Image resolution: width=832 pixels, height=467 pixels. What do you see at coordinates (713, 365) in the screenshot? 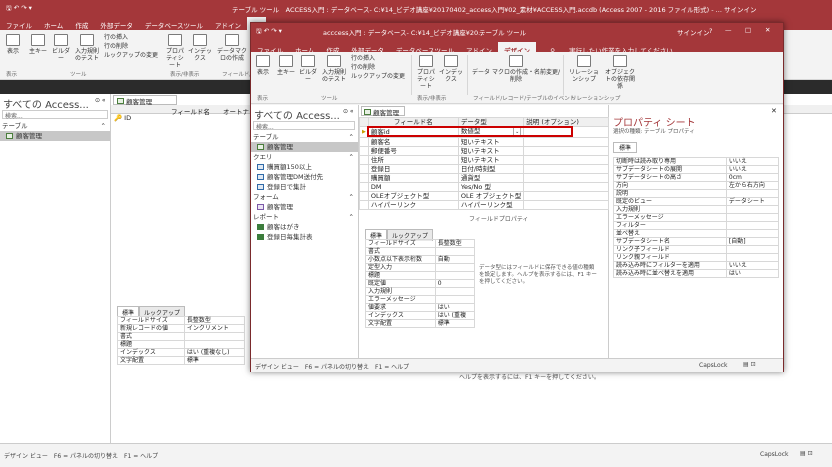
I see `front-status-right: CapsLock` at bounding box center [713, 365].